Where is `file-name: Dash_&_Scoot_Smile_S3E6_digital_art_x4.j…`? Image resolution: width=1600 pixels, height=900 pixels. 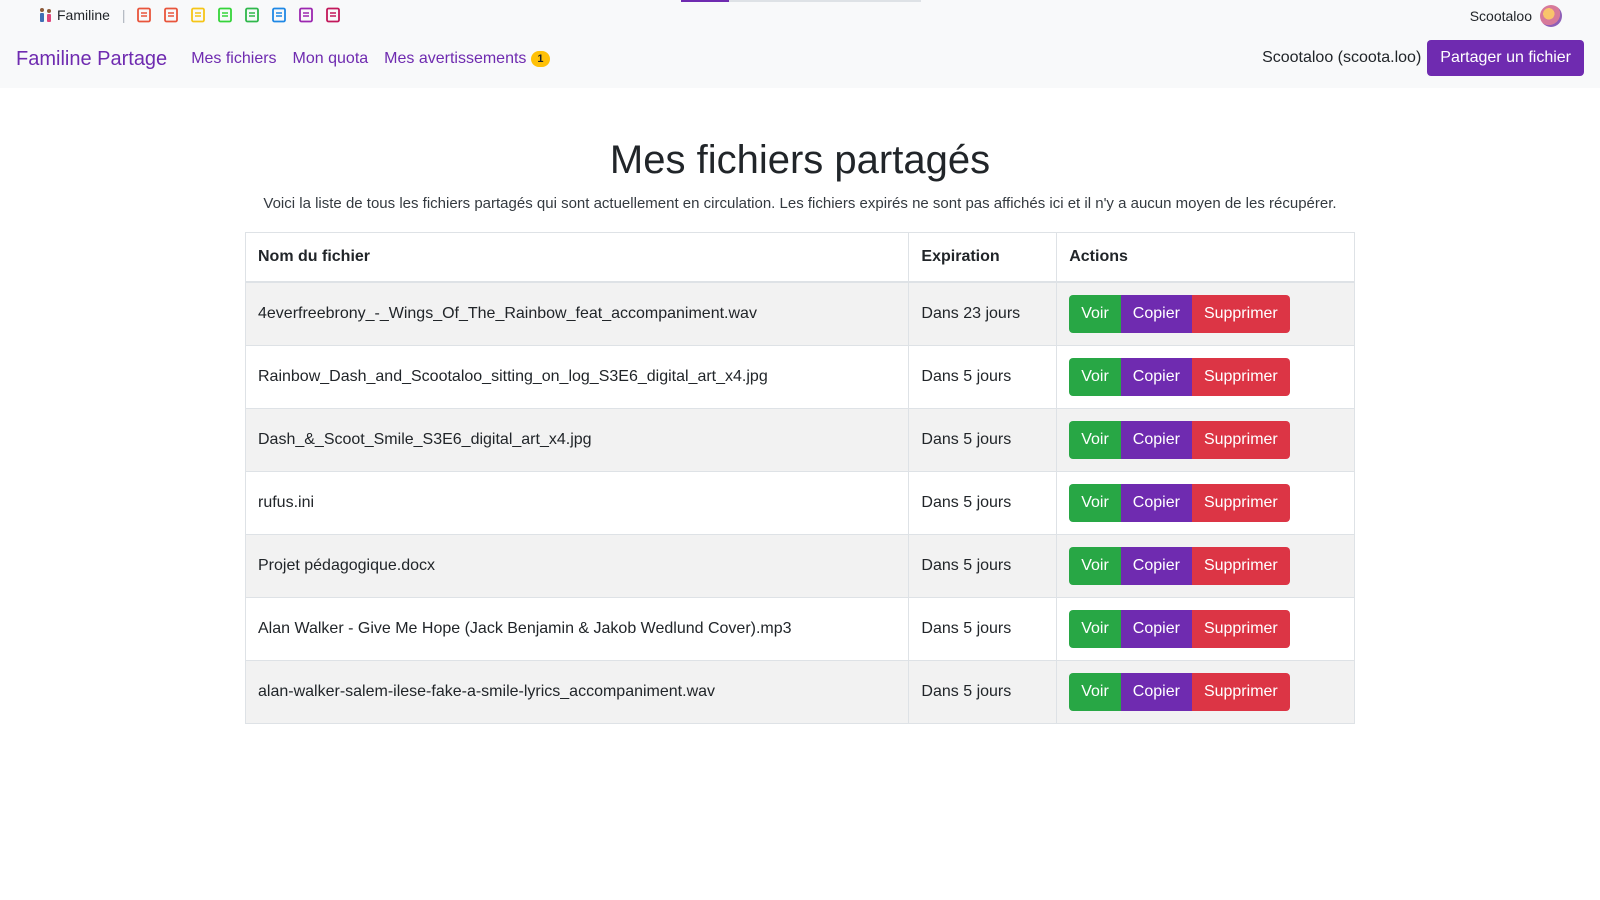
file-name: Dash_&_Scoot_Smile_S3E6_digital_art_x4.j… is located at coordinates (577, 440).